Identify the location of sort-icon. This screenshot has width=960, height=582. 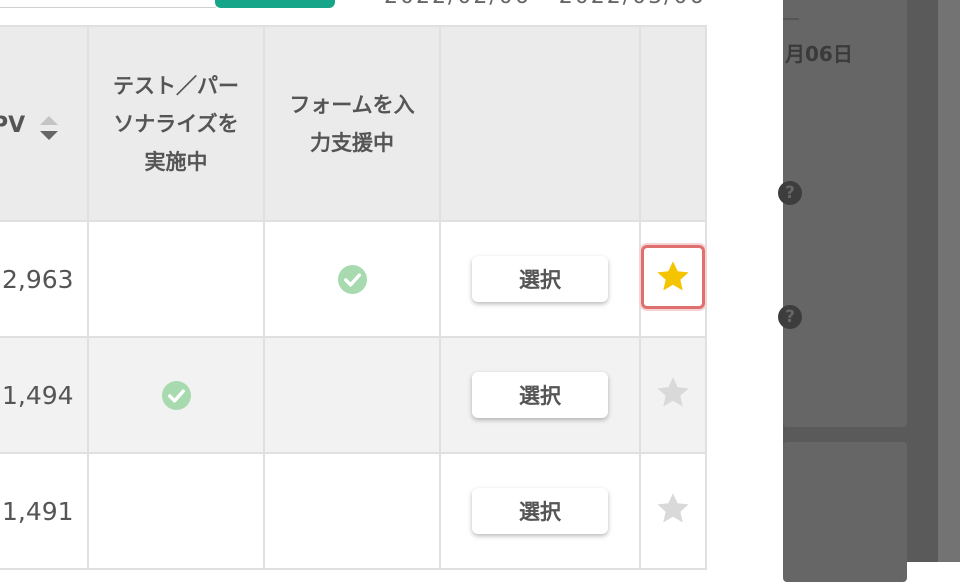
(49, 128).